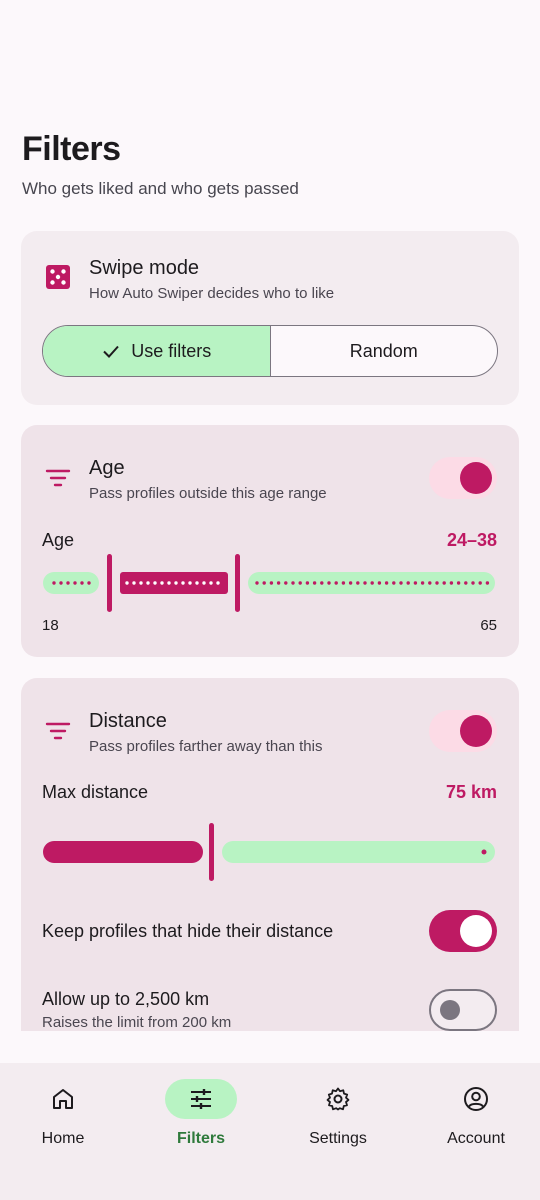  I want to click on account-icon, so click(476, 1099).